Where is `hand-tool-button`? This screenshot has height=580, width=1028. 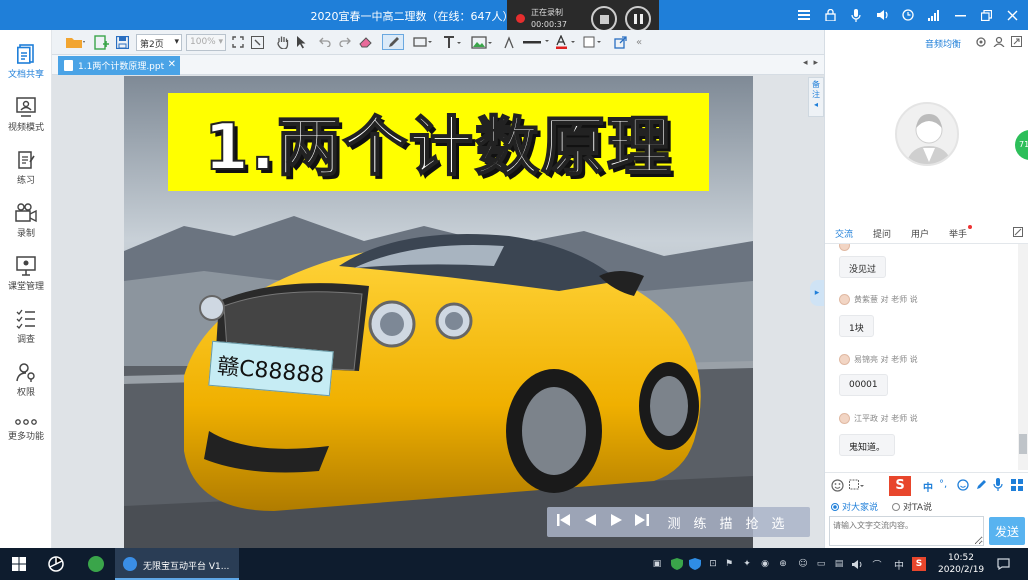 hand-tool-button is located at coordinates (282, 42).